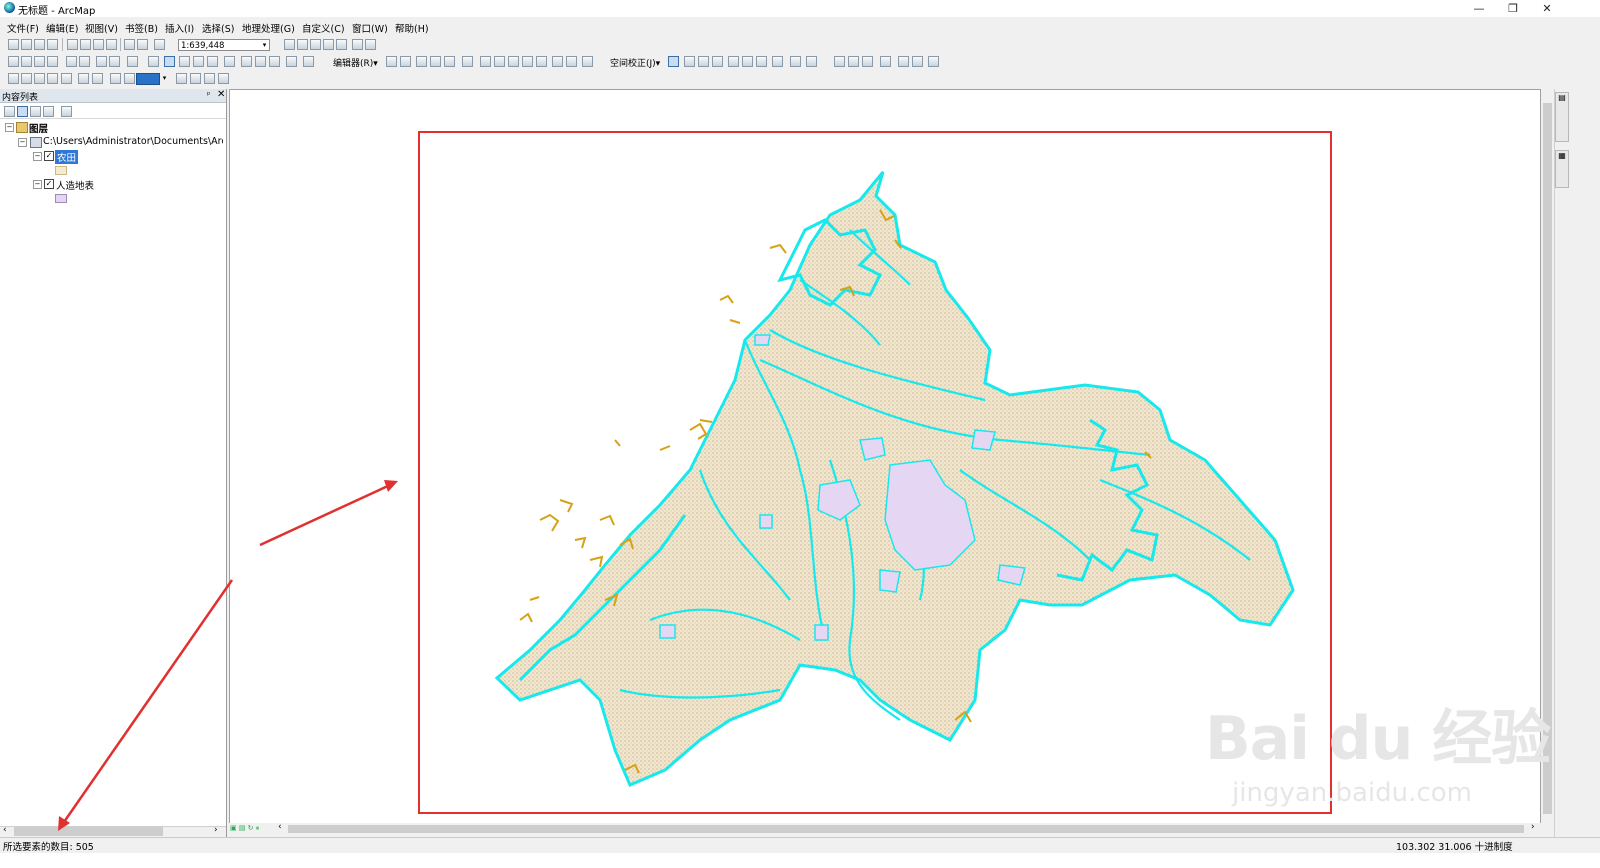  Describe the element at coordinates (391, 486) in the screenshot. I see `arrow-to-map-head` at that location.